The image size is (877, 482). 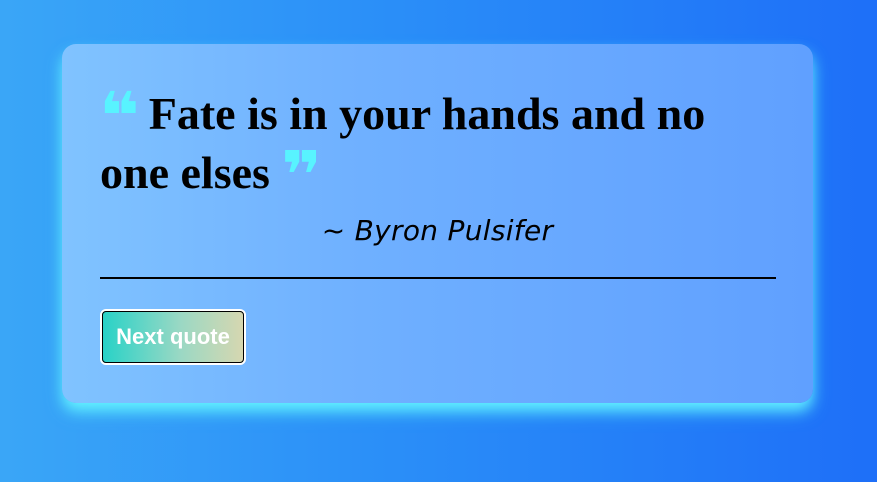 What do you see at coordinates (301, 175) in the screenshot?
I see `close-quote-icon: ❞` at bounding box center [301, 175].